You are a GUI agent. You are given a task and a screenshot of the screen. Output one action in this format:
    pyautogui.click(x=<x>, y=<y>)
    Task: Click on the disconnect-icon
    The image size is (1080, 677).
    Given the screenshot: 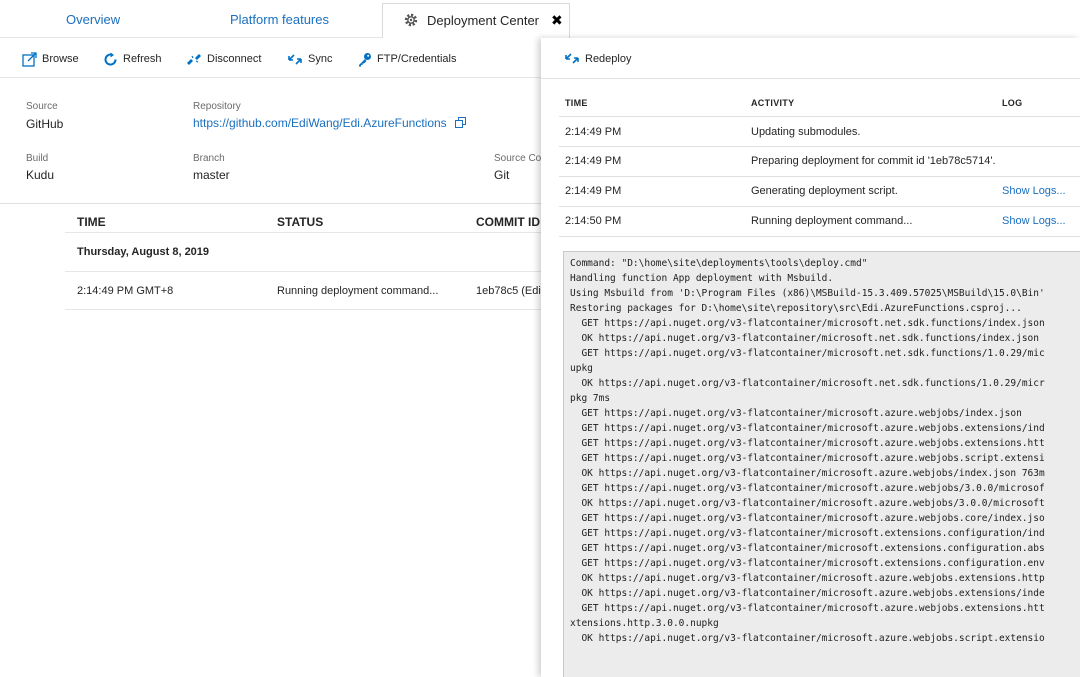 What is the action you would take?
    pyautogui.click(x=194, y=59)
    